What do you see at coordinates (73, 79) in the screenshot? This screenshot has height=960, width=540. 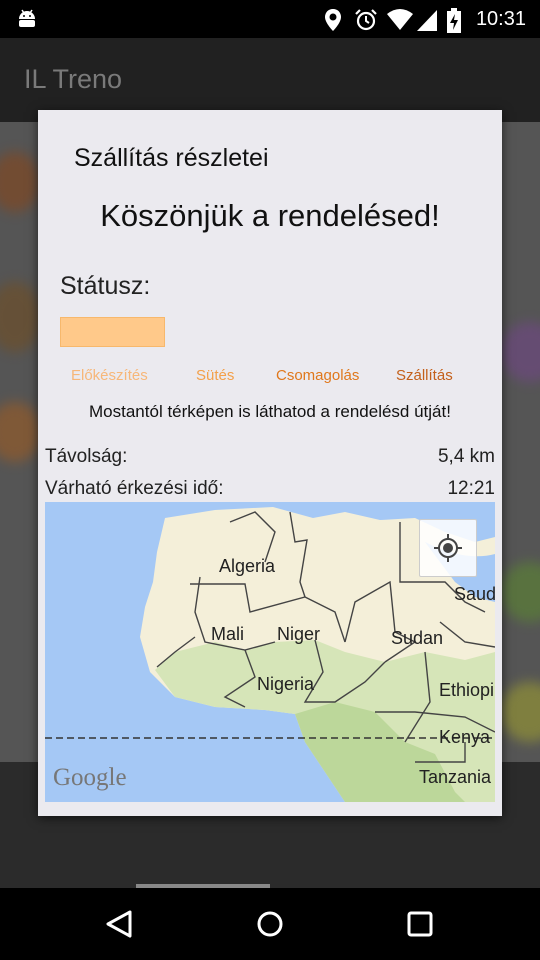 I see `app-title: IL Treno` at bounding box center [73, 79].